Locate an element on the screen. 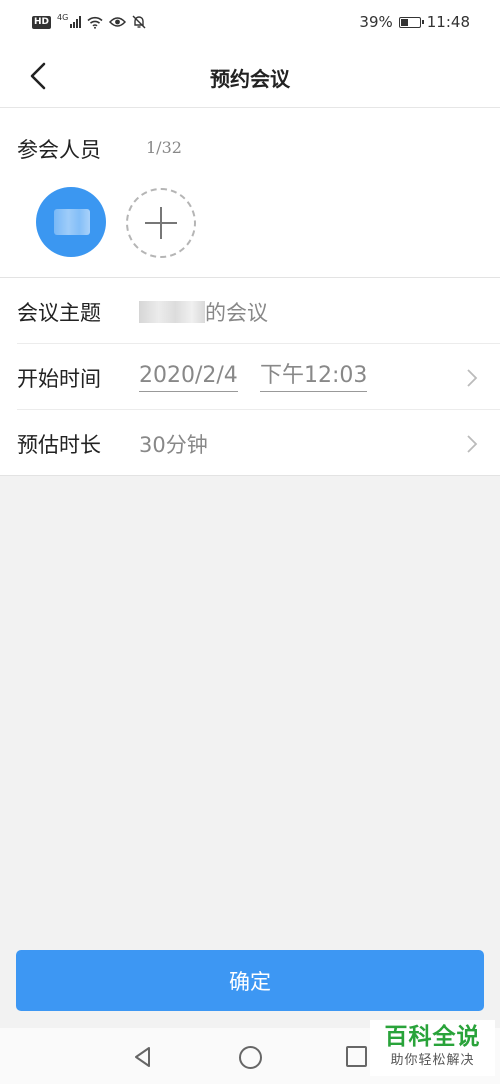 The image size is (500, 1084). watermark-title: 百科全说 is located at coordinates (432, 1037).